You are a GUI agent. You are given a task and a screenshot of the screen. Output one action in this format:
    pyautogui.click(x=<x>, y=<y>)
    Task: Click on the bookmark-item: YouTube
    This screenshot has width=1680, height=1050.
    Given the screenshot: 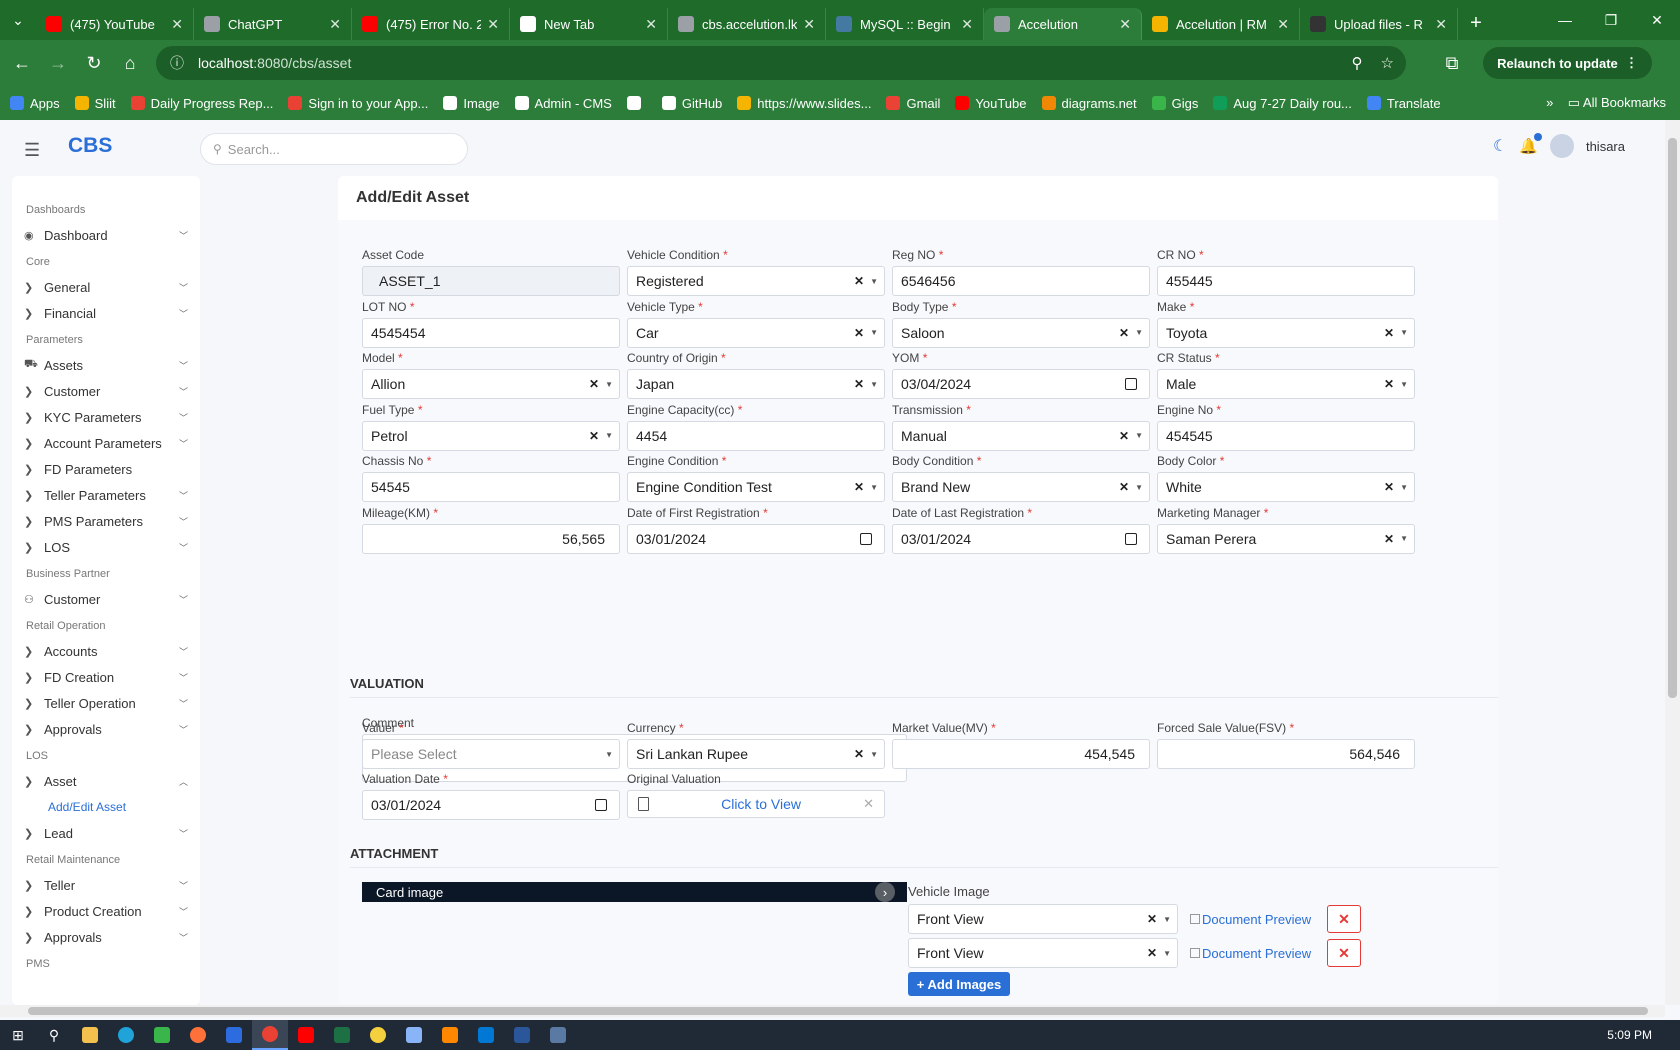 What is the action you would take?
    pyautogui.click(x=991, y=103)
    